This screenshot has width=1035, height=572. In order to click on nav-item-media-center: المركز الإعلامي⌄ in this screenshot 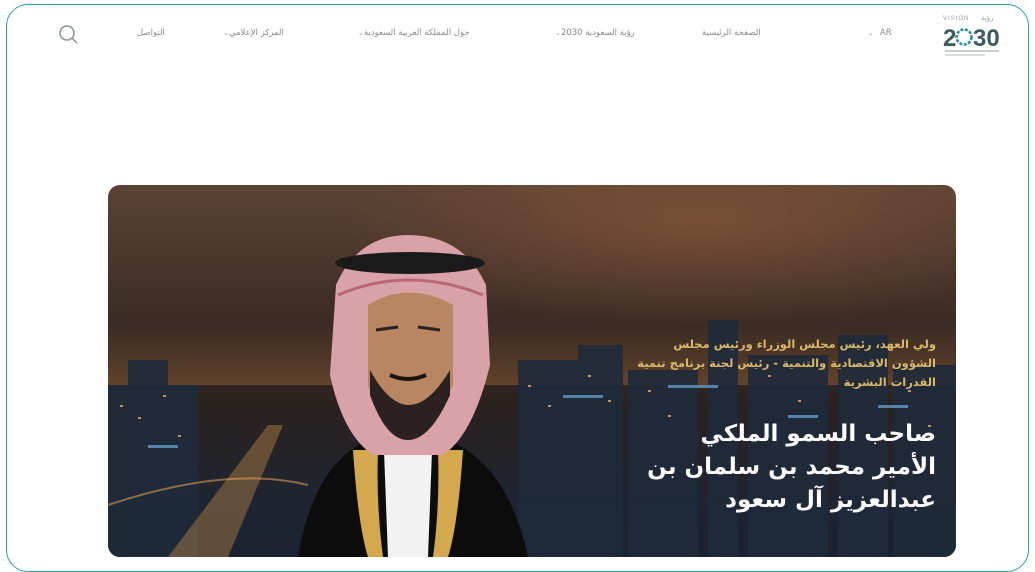, I will do `click(250, 33)`.